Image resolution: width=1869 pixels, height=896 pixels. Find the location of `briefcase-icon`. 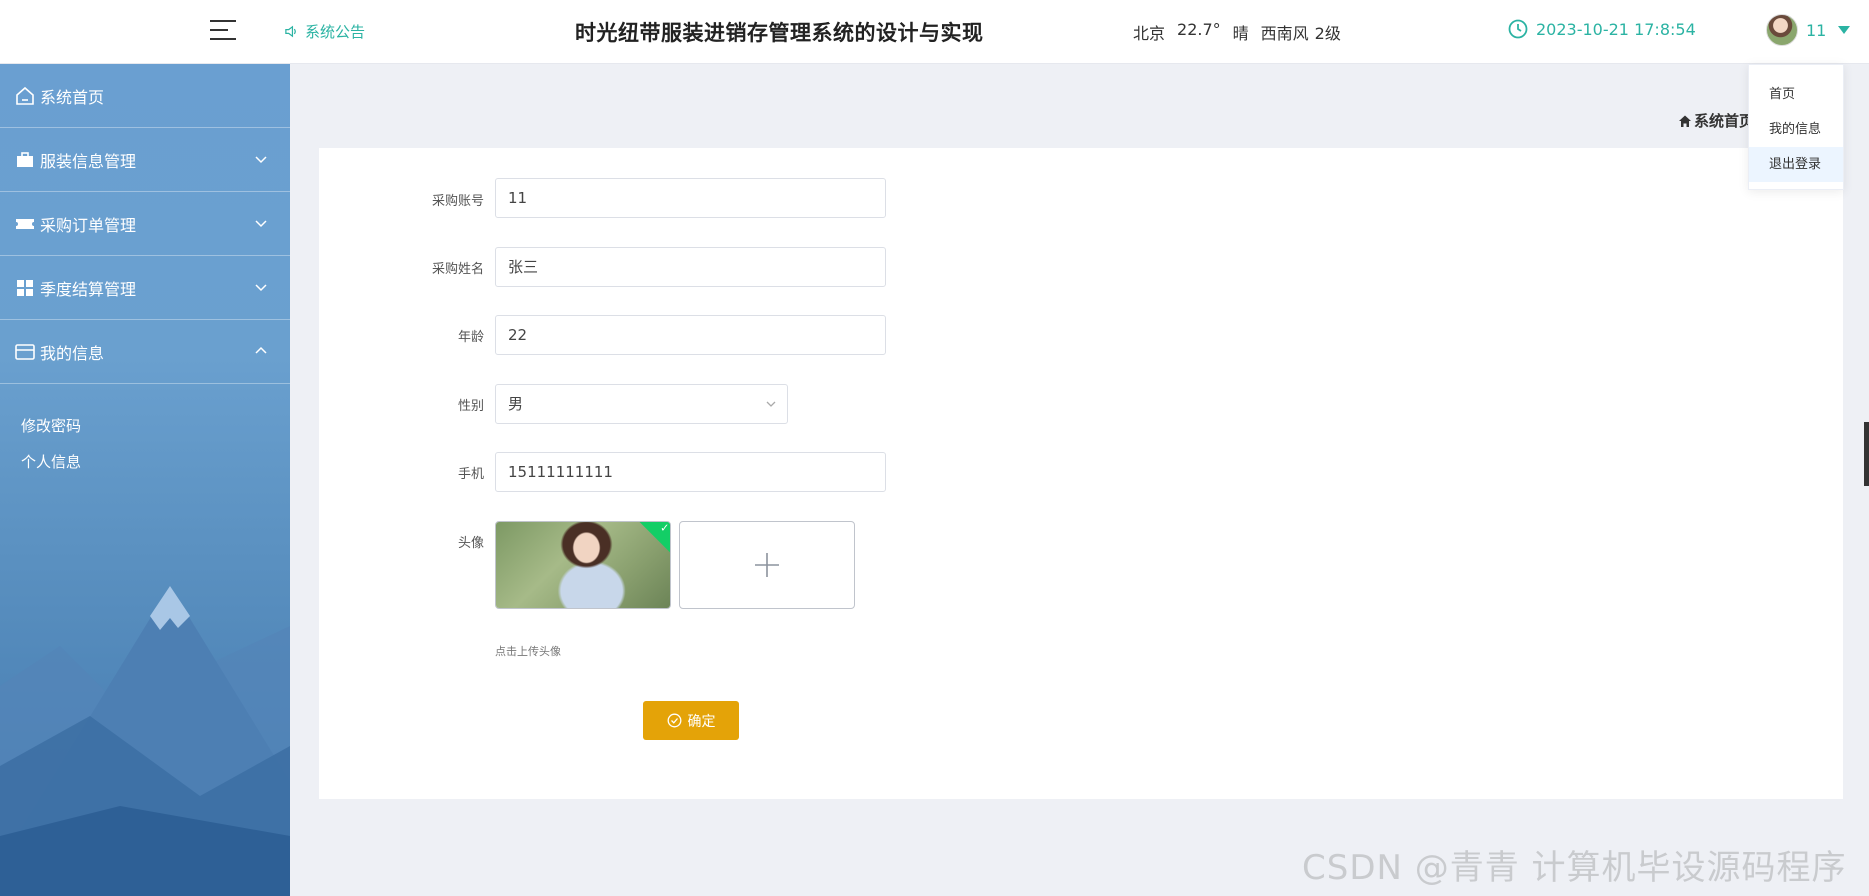

briefcase-icon is located at coordinates (25, 160).